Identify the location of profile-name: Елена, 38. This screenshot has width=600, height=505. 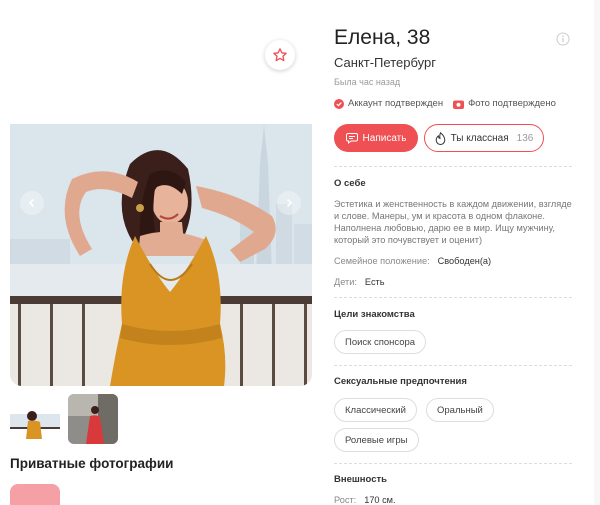
(382, 37).